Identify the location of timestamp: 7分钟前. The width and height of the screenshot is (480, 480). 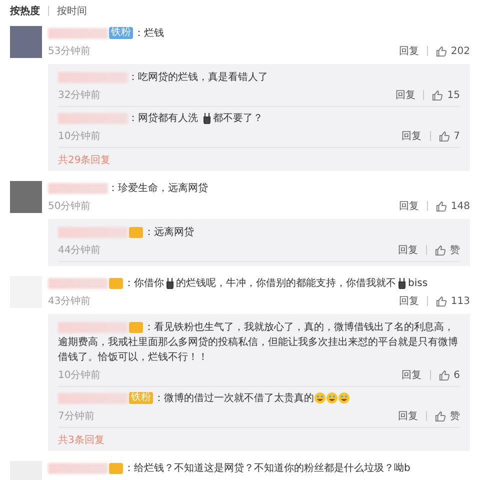
(76, 416).